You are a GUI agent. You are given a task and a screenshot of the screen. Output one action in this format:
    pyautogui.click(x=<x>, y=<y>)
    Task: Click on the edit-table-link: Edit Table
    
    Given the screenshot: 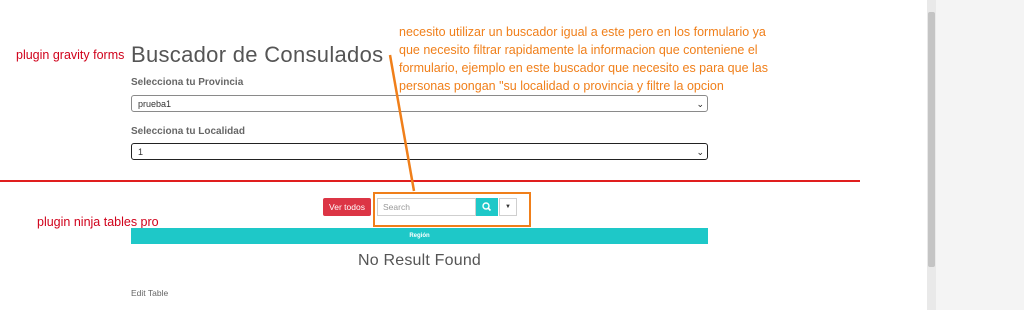 What is the action you would take?
    pyautogui.click(x=149, y=293)
    